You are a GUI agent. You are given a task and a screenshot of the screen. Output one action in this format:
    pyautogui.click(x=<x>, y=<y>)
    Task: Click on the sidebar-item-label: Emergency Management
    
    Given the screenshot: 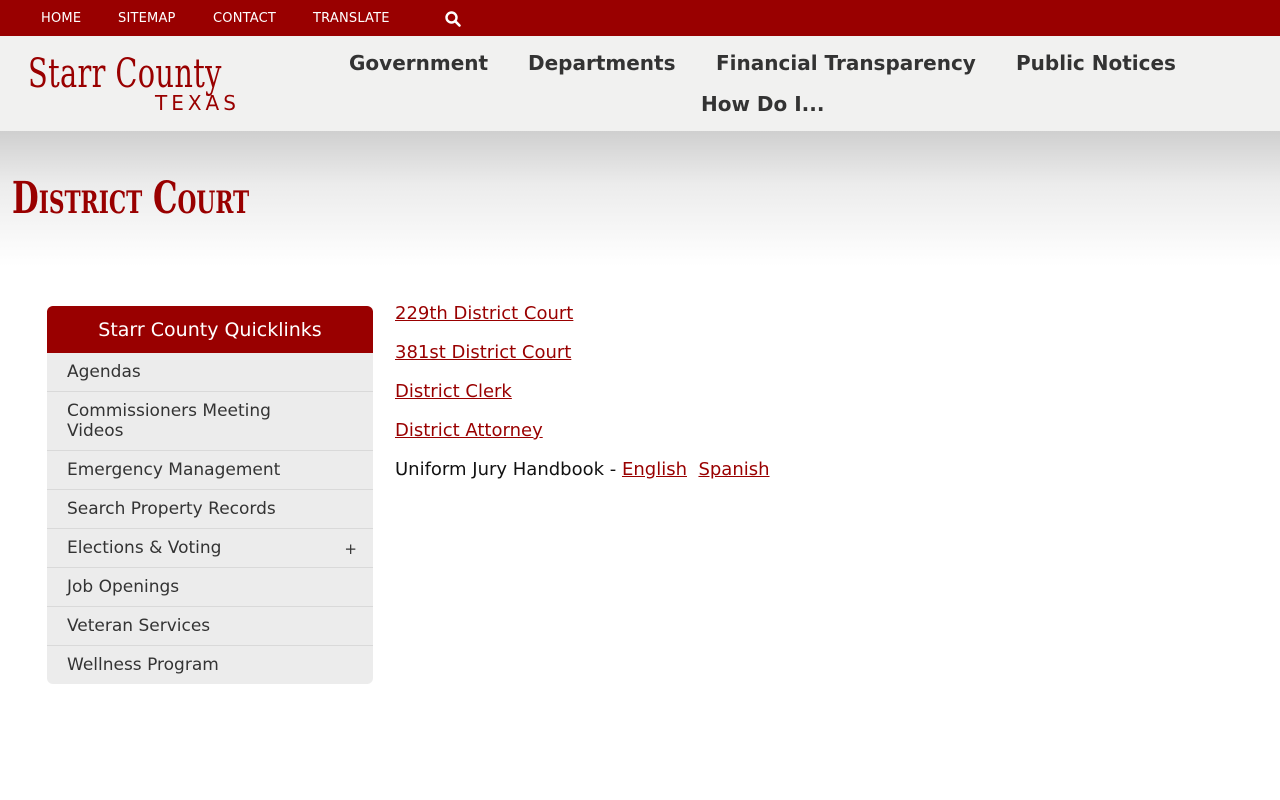 What is the action you would take?
    pyautogui.click(x=174, y=470)
    